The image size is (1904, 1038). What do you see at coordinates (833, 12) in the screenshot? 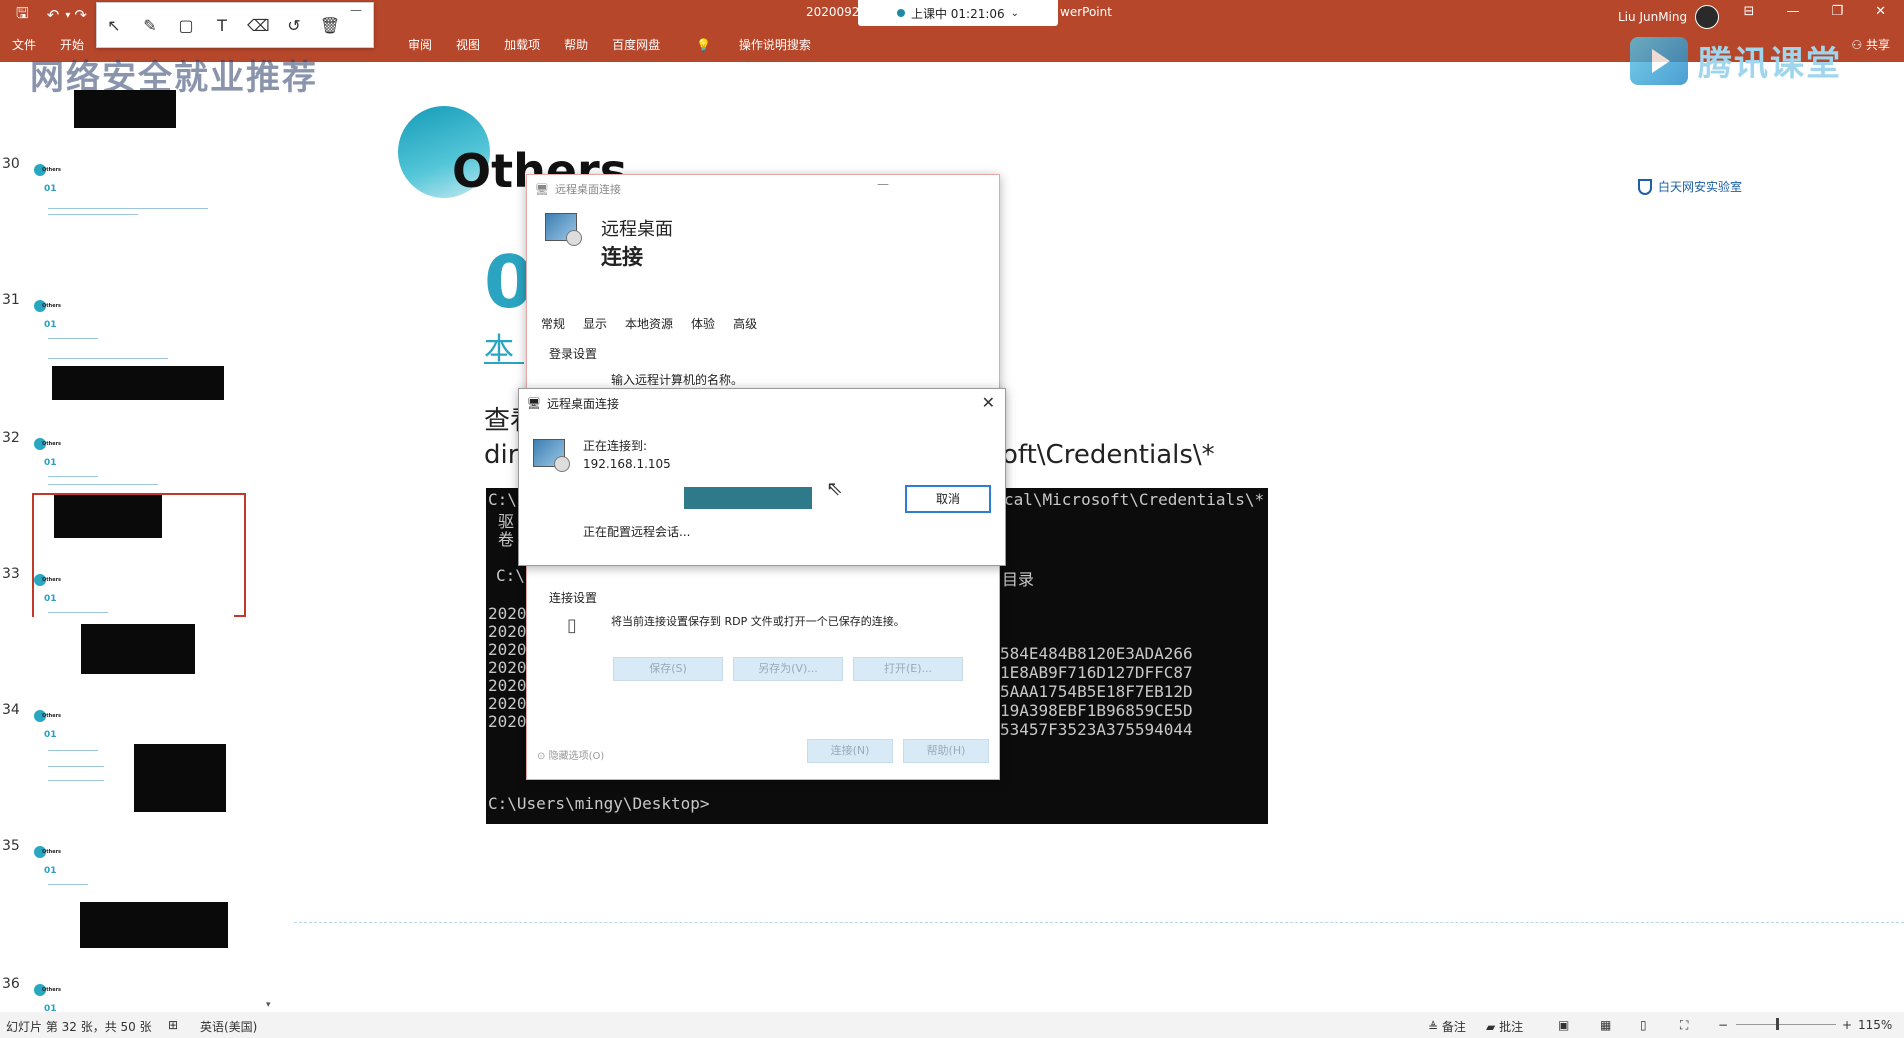
I see `document-title: 2020092` at bounding box center [833, 12].